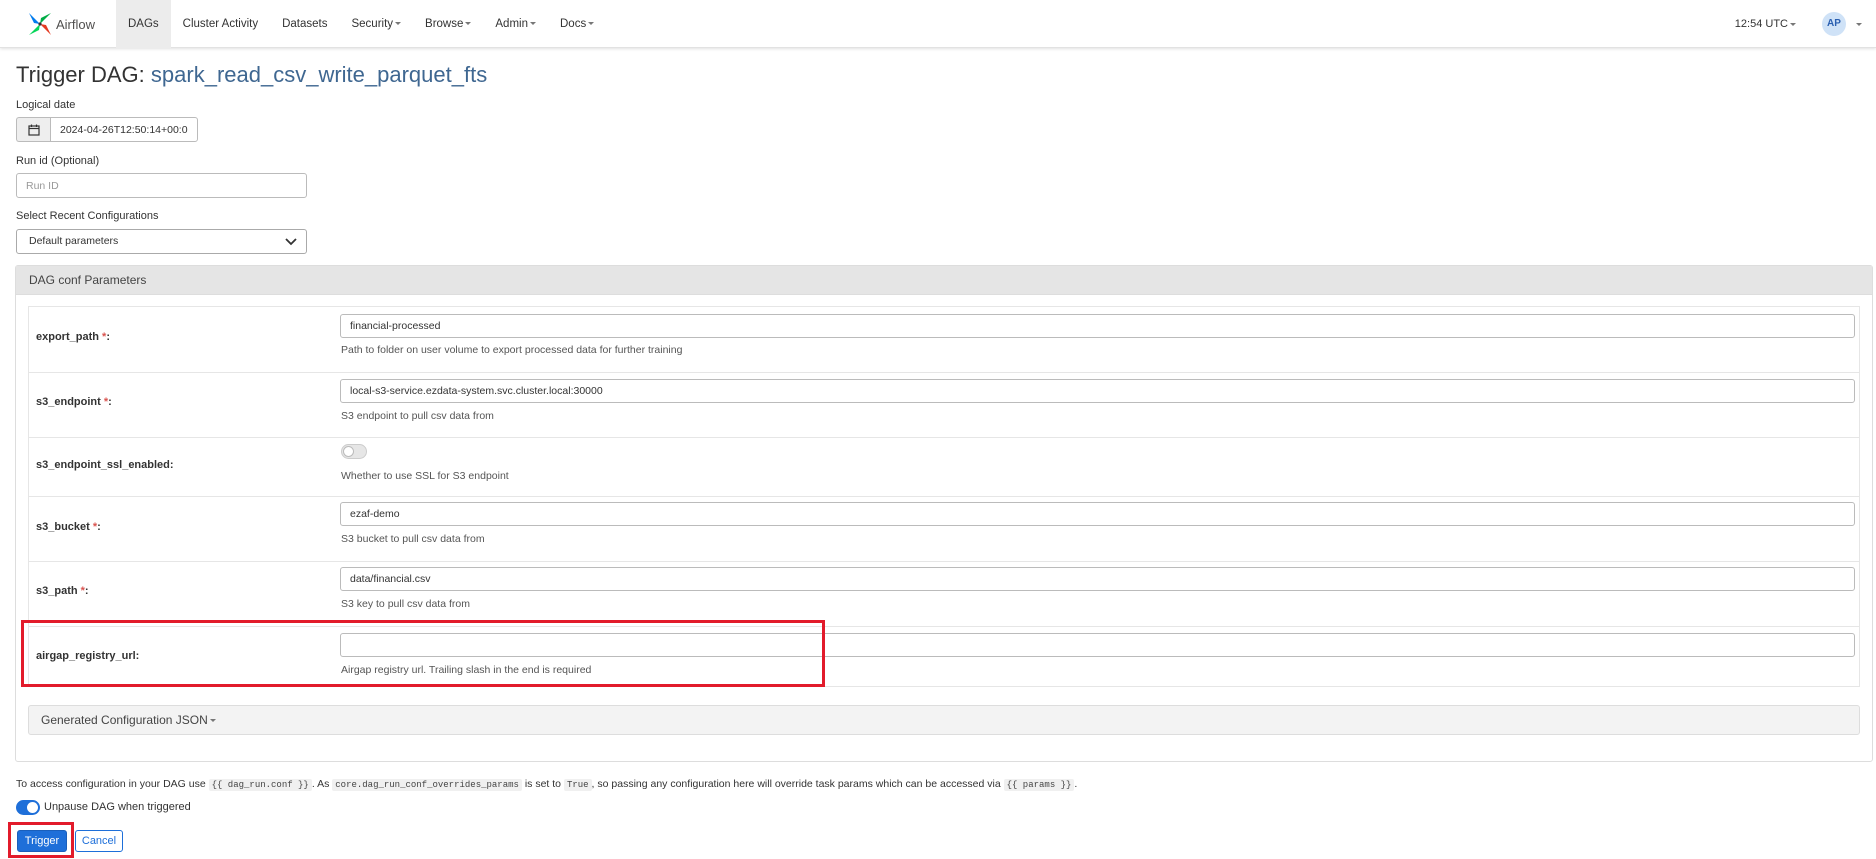 The width and height of the screenshot is (1876, 859). What do you see at coordinates (1761, 24) in the screenshot?
I see `utc-clock-text: 12:54 UTC` at bounding box center [1761, 24].